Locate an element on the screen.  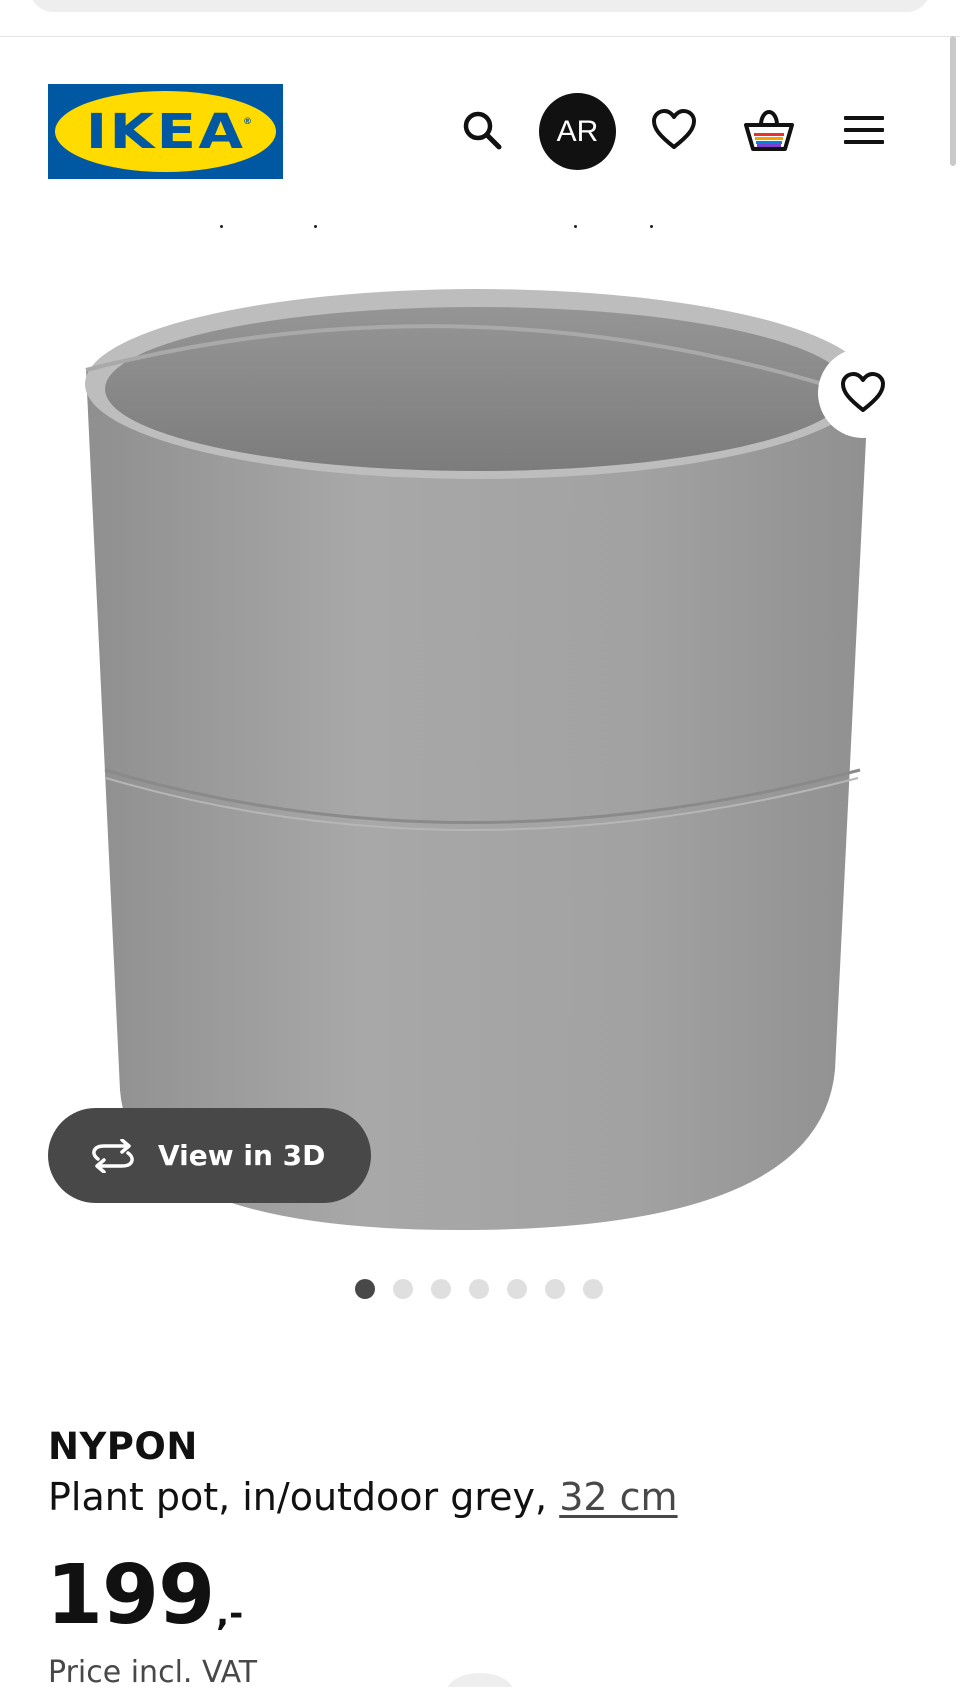
registered-mark: ® is located at coordinates (247, 122).